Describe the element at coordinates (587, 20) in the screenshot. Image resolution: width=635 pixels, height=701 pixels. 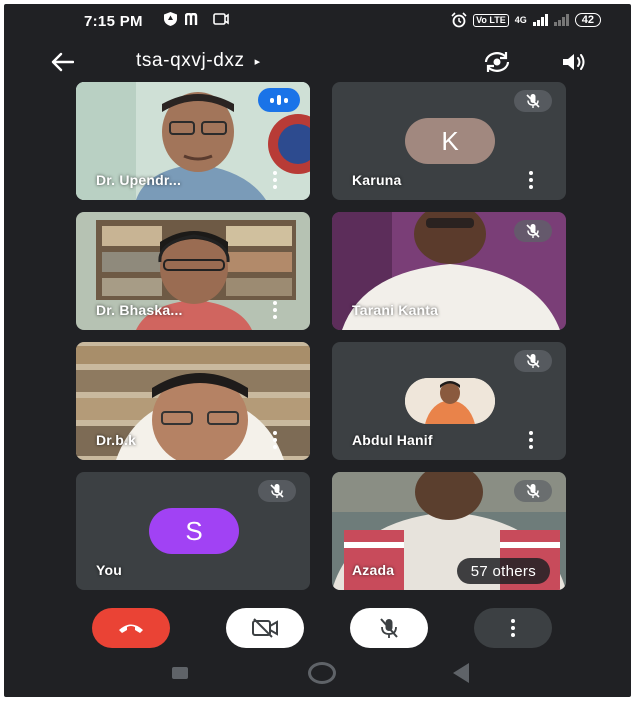
I see `battery-indicator: 42` at that location.